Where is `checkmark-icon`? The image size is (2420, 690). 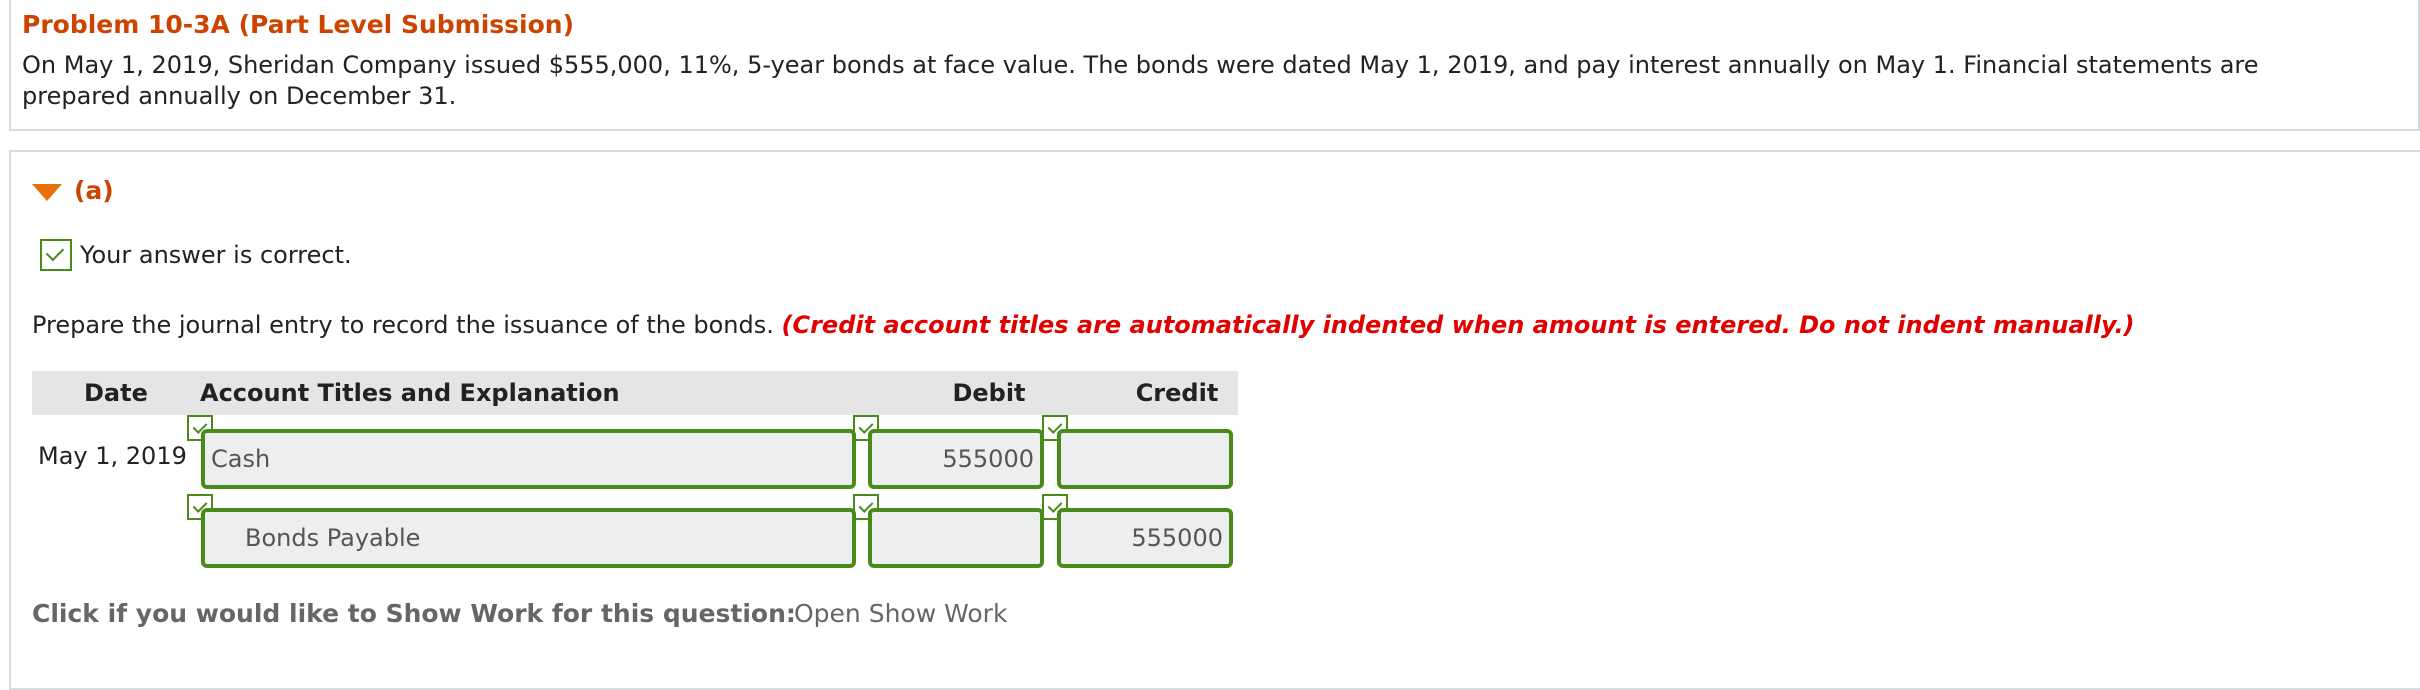
checkmark-icon is located at coordinates (56, 255).